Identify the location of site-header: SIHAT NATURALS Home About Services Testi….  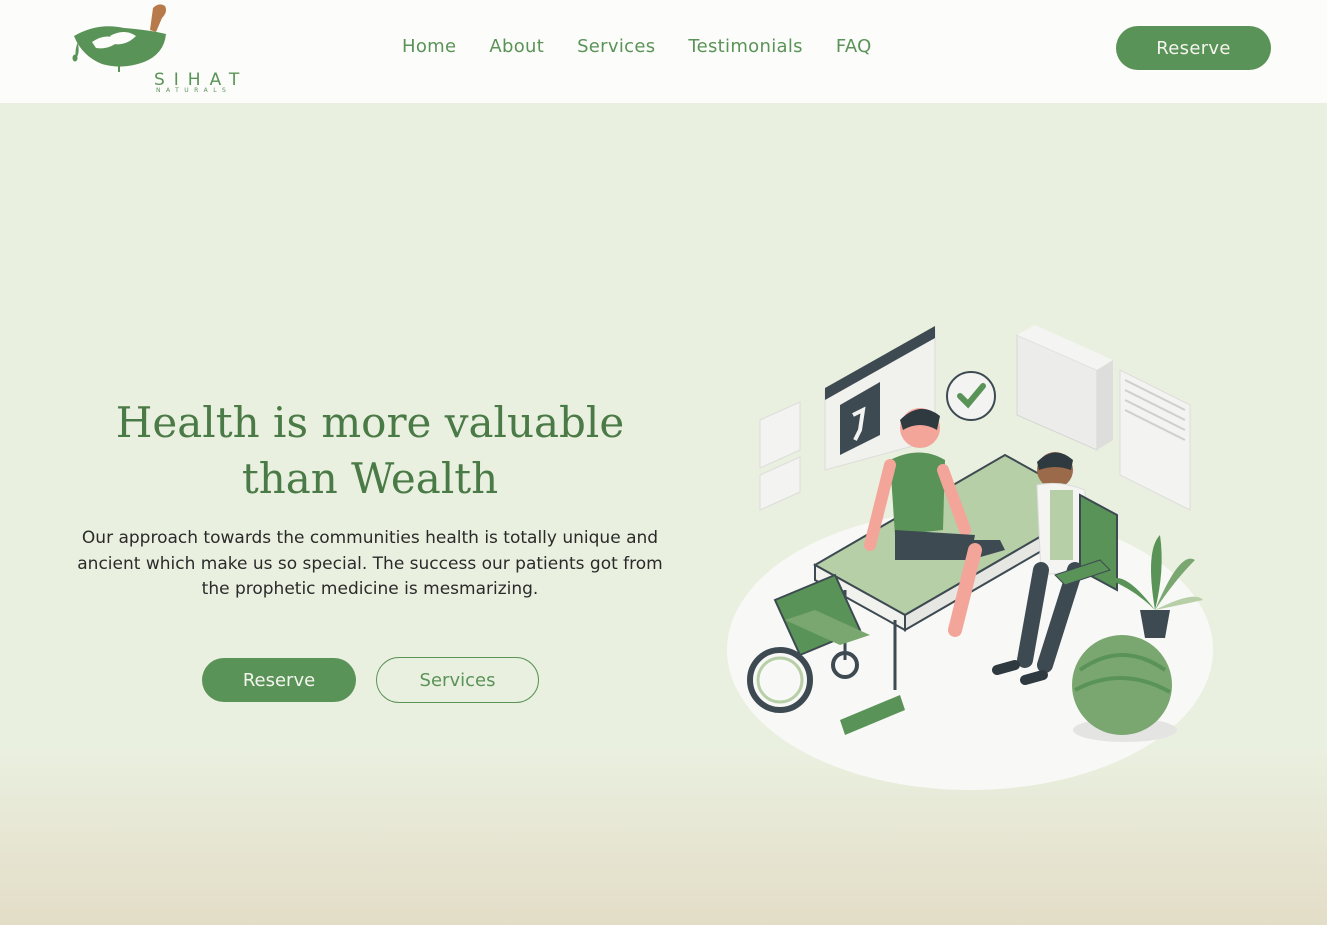
(663, 51).